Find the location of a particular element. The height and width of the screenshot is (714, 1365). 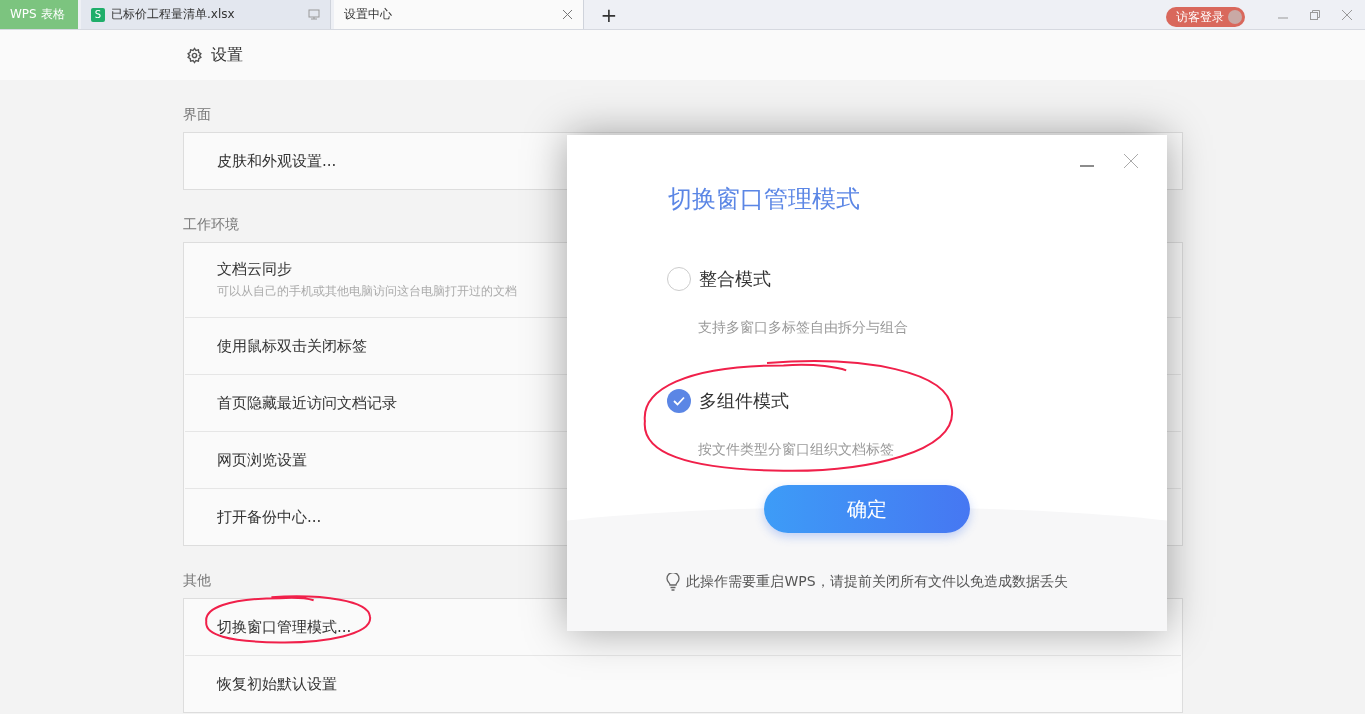

option-label: 多组件模式 is located at coordinates (744, 401).